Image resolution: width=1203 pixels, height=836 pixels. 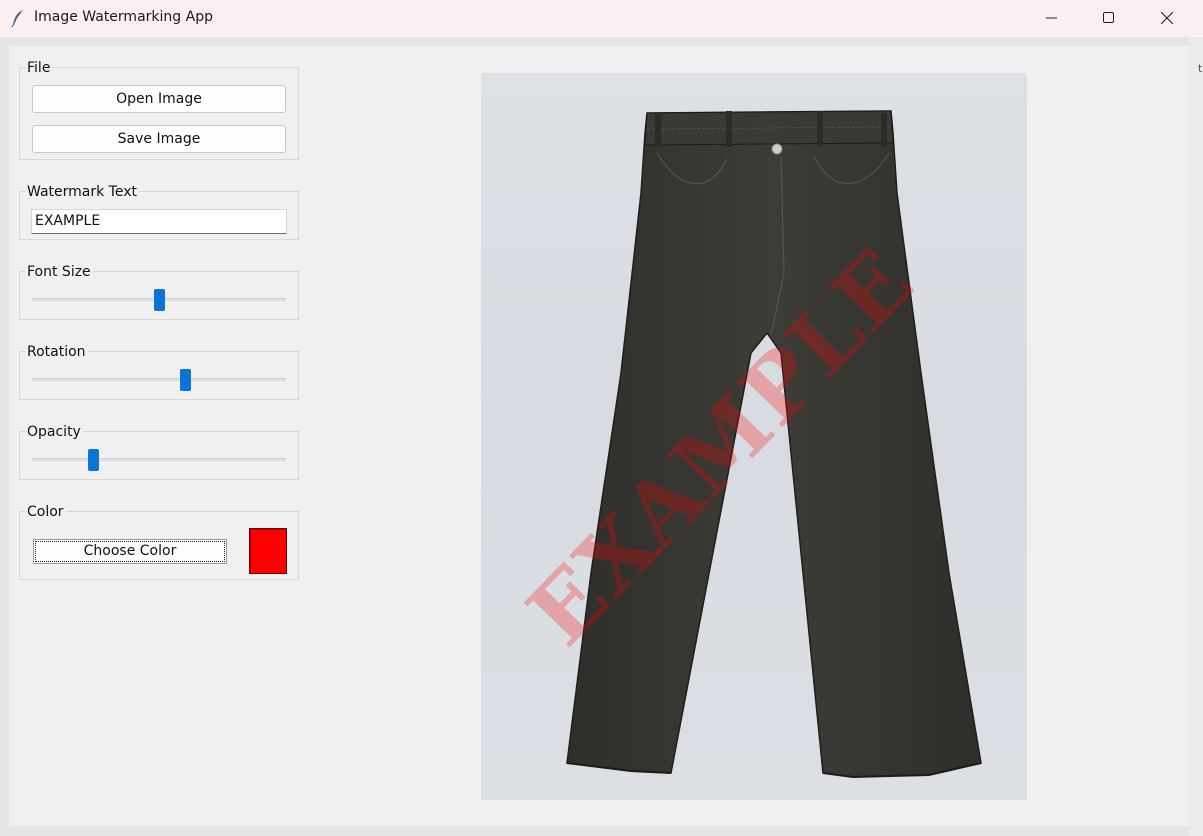 I want to click on maximize-icon, so click(x=1108, y=17).